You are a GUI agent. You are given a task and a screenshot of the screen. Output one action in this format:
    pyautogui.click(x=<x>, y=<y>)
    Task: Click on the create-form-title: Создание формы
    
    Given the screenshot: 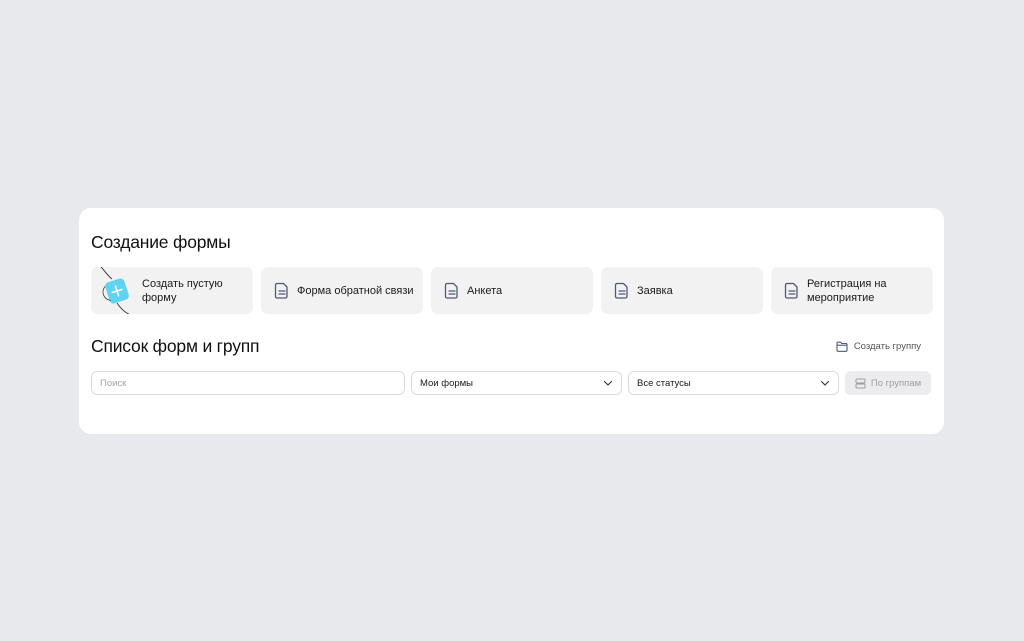 What is the action you would take?
    pyautogui.click(x=161, y=242)
    